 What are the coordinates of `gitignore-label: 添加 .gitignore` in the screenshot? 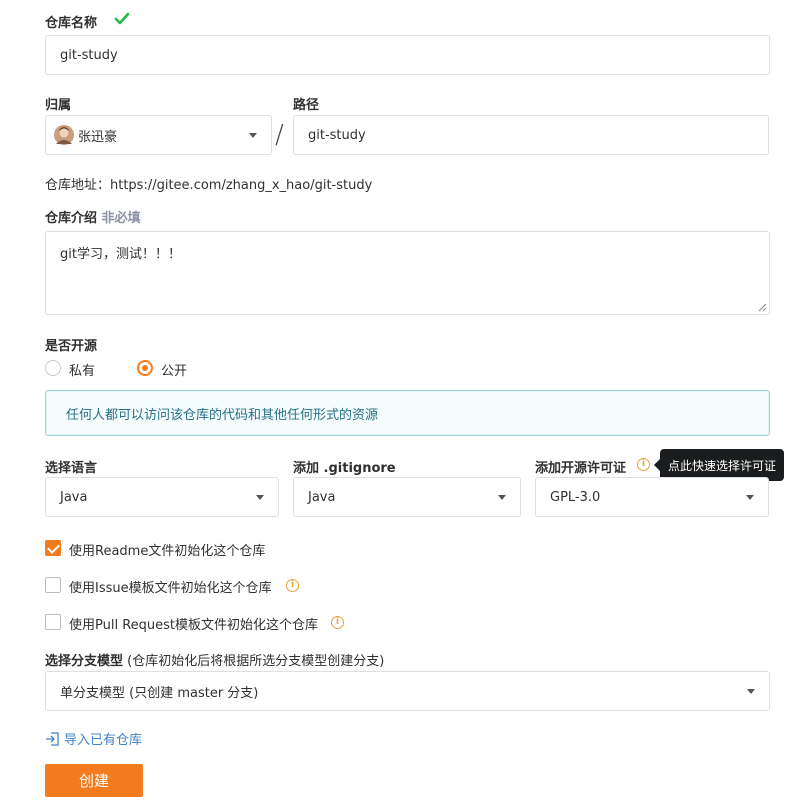 It's located at (344, 468).